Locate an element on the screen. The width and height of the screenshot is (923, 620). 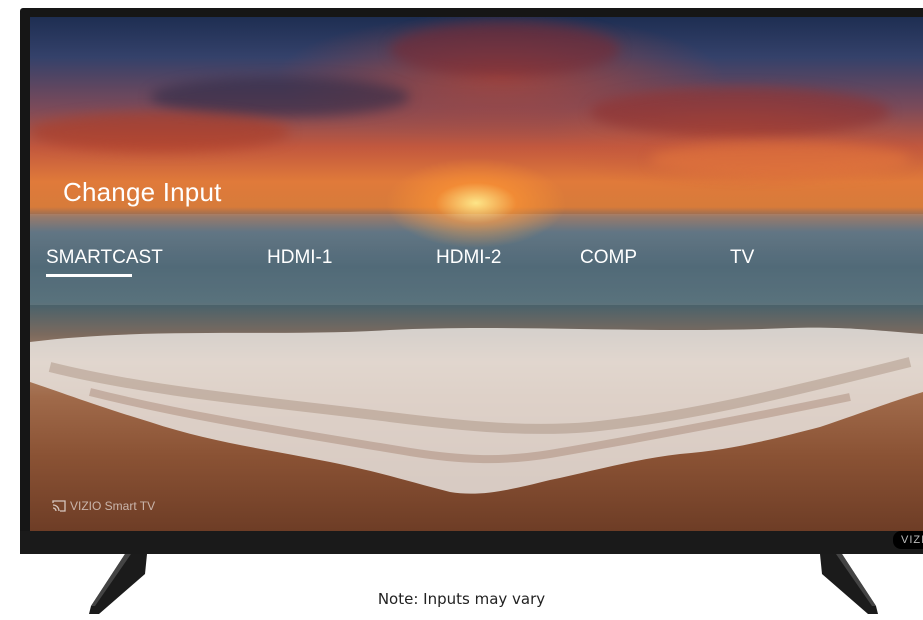
cast-icon is located at coordinates (59, 506).